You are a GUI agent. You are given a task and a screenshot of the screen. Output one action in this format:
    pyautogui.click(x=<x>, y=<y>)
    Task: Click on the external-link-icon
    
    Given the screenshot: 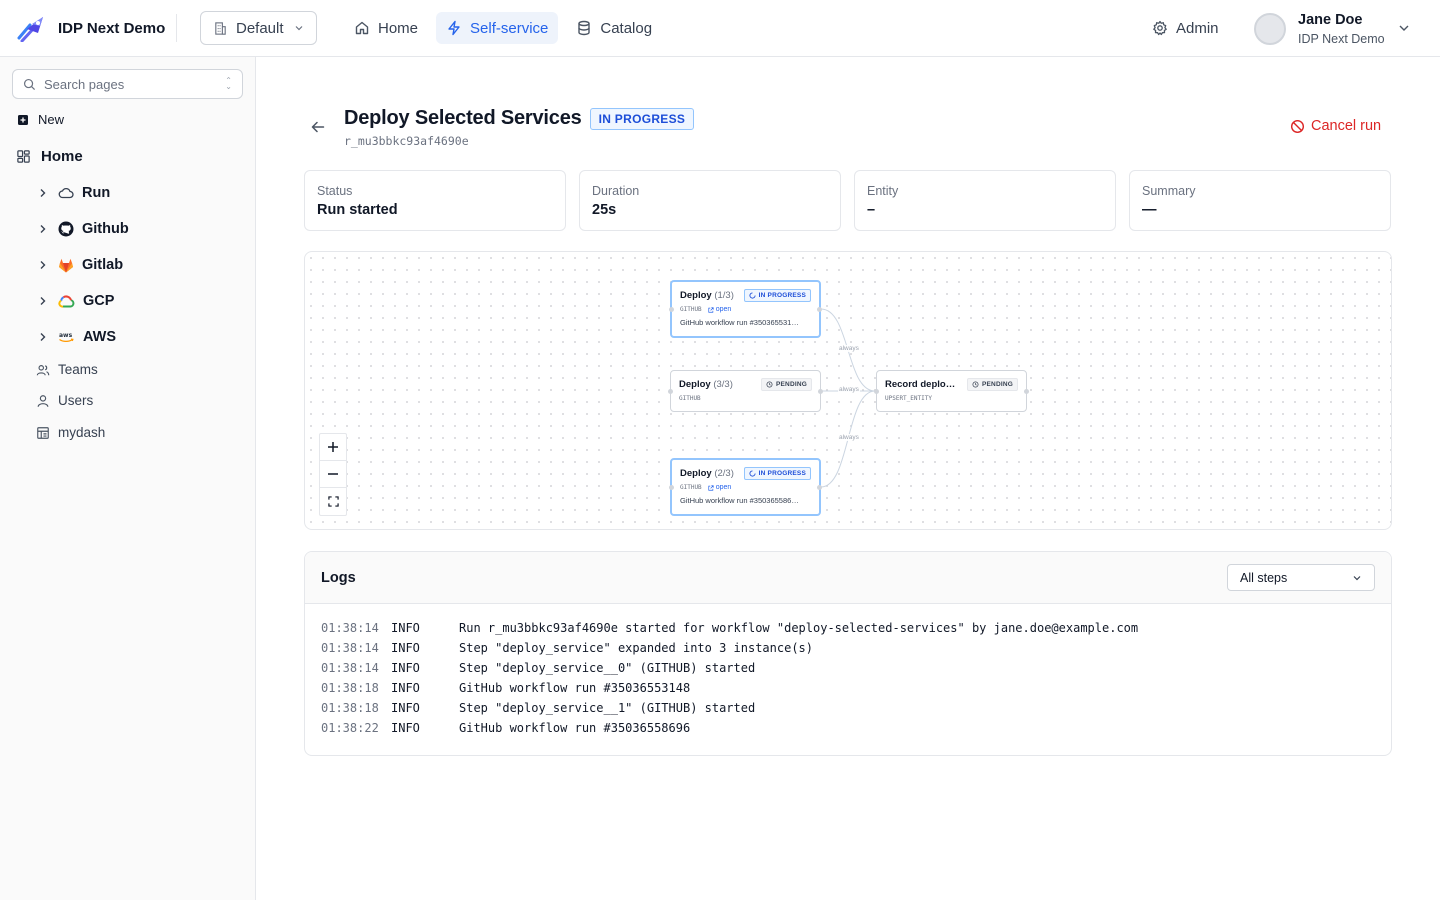 What is the action you would take?
    pyautogui.click(x=711, y=487)
    